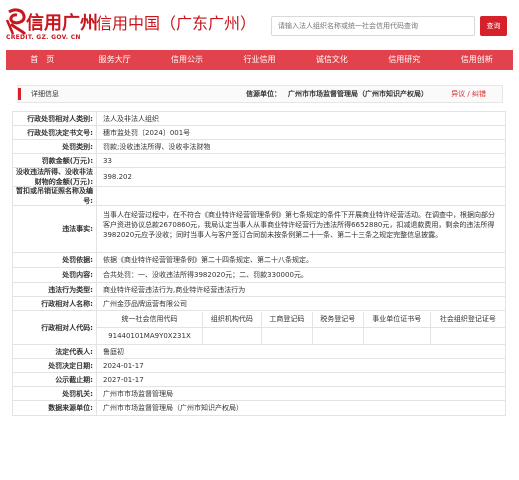 This screenshot has width=519, height=480. What do you see at coordinates (259, 119) in the screenshot?
I see `table-row: 行政处罚相对人类别: 法人及非法人组织` at bounding box center [259, 119].